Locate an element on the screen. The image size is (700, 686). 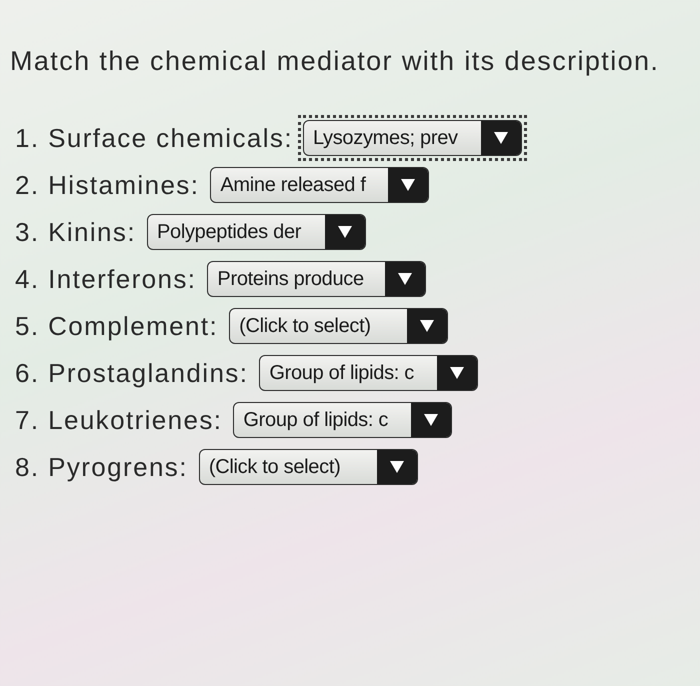
item-label: 3. Kinins: is located at coordinates (75, 232).